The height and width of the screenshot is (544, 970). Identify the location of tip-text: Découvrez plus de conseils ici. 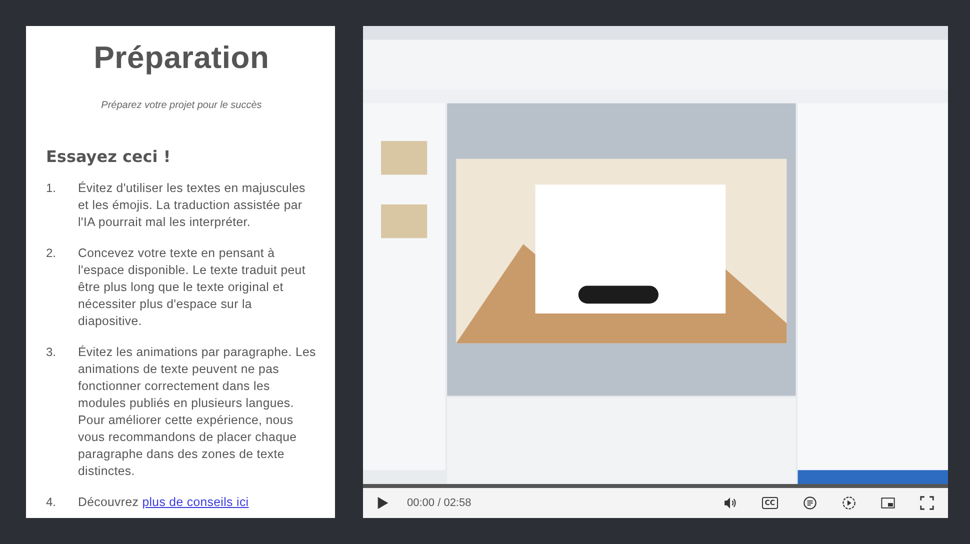
(163, 502).